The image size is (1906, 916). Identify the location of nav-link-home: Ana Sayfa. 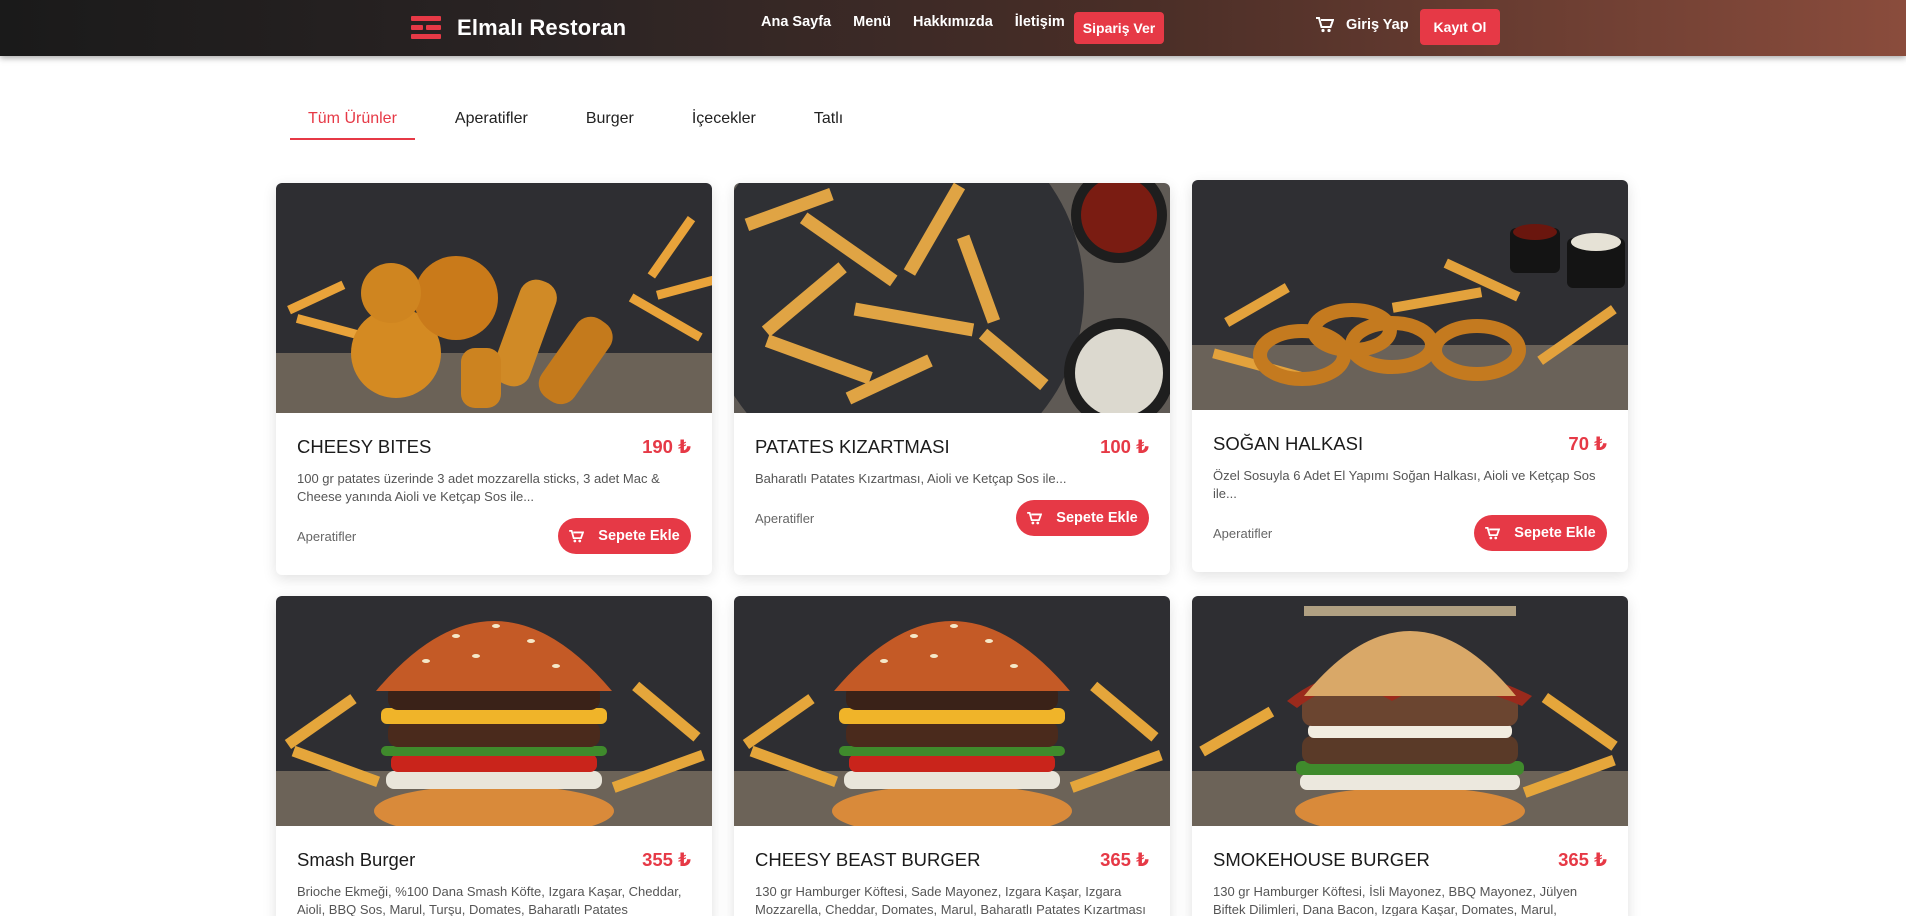
(796, 22).